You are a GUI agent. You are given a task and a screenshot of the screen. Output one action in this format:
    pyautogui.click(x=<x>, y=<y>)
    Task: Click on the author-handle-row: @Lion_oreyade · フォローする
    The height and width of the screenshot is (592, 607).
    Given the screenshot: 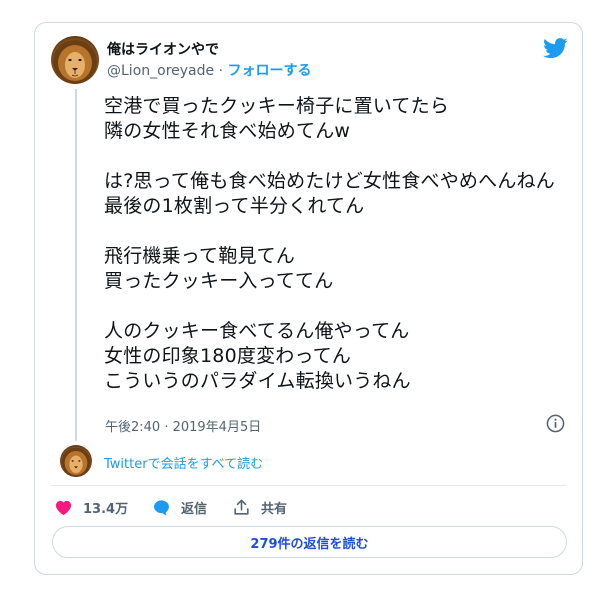 What is the action you would take?
    pyautogui.click(x=209, y=70)
    